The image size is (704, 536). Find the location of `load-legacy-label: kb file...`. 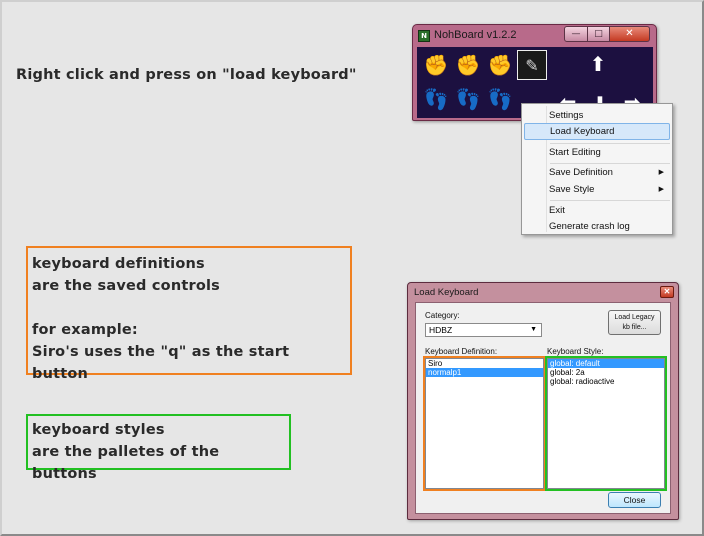

load-legacy-label: kb file... is located at coordinates (634, 327).